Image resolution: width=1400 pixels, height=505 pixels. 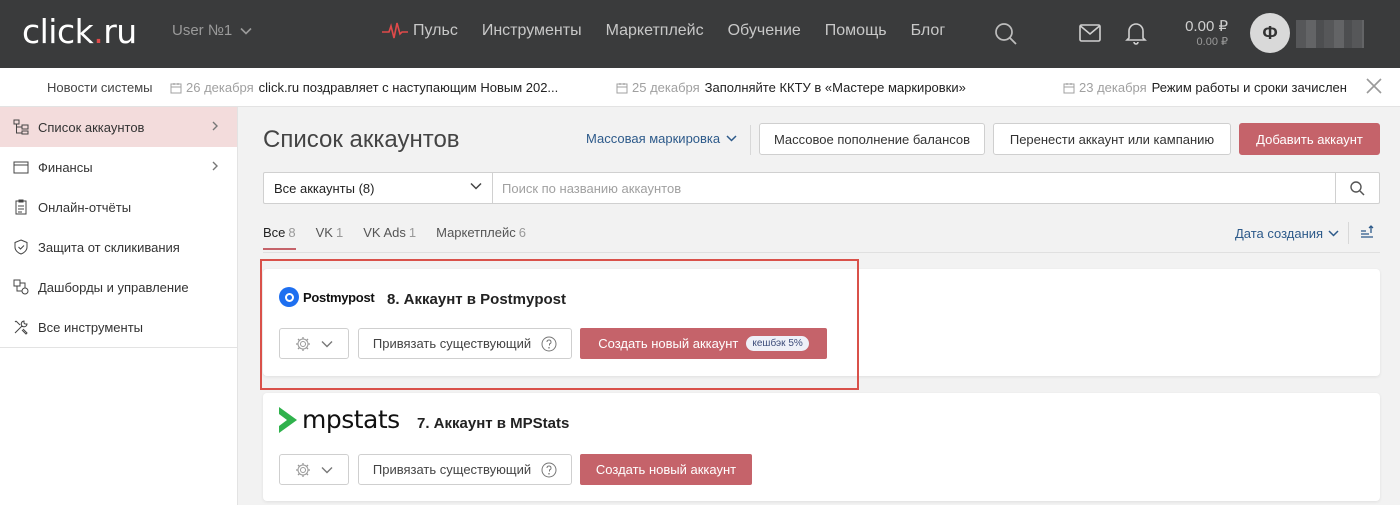 I want to click on nav-tools: Инструменты, so click(x=532, y=31).